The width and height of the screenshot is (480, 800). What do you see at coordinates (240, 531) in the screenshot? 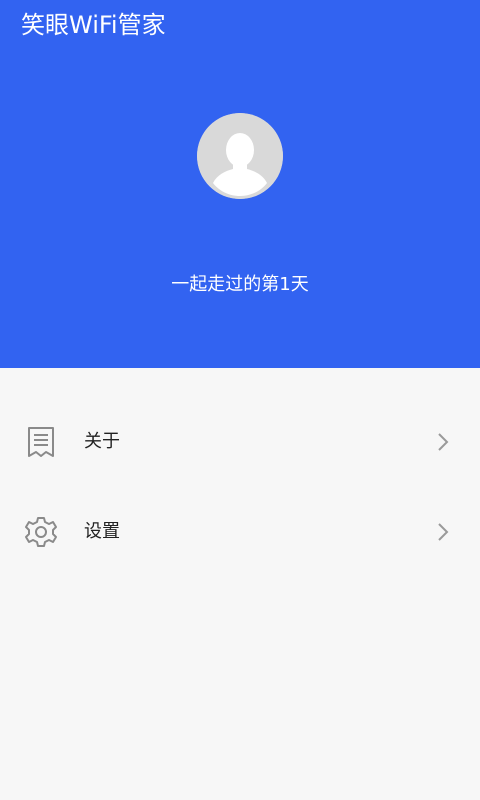
I see `menu-item-settings: 设置` at bounding box center [240, 531].